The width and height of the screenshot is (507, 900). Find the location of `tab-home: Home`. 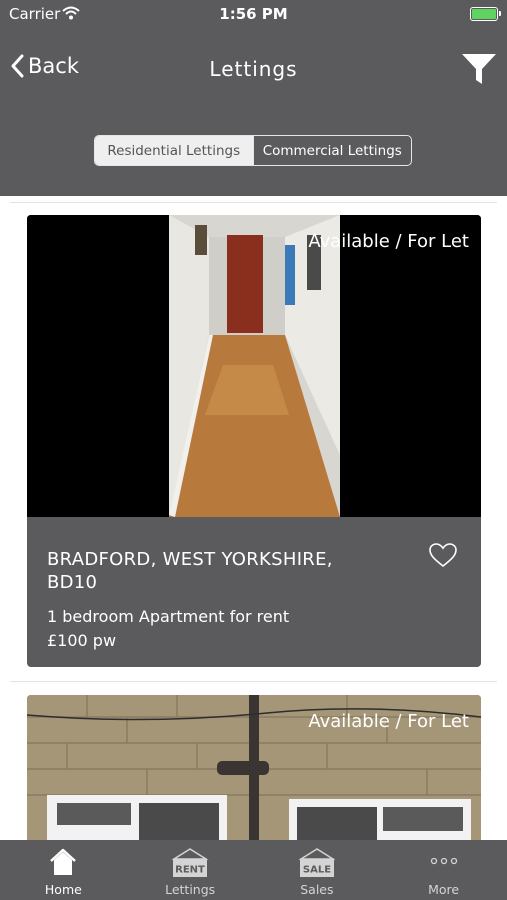

tab-home: Home is located at coordinates (63, 870).